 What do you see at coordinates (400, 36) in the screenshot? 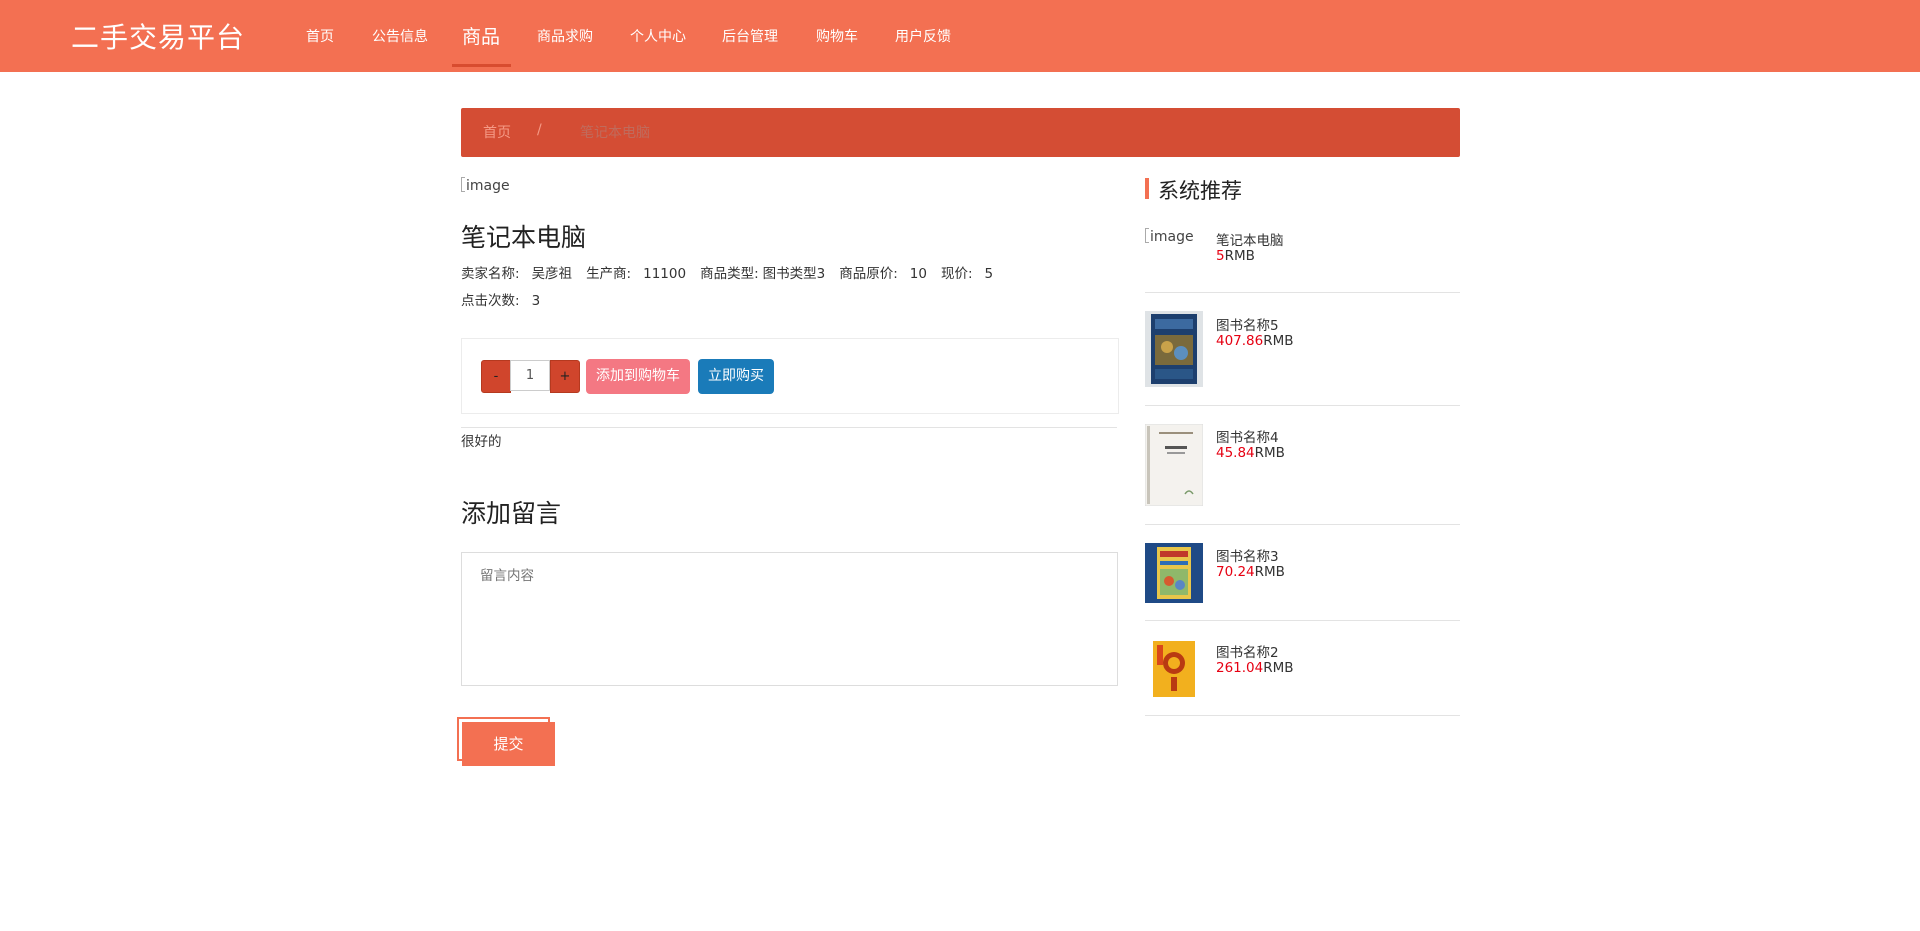
I see `nav-announcements: 公告信息` at bounding box center [400, 36].